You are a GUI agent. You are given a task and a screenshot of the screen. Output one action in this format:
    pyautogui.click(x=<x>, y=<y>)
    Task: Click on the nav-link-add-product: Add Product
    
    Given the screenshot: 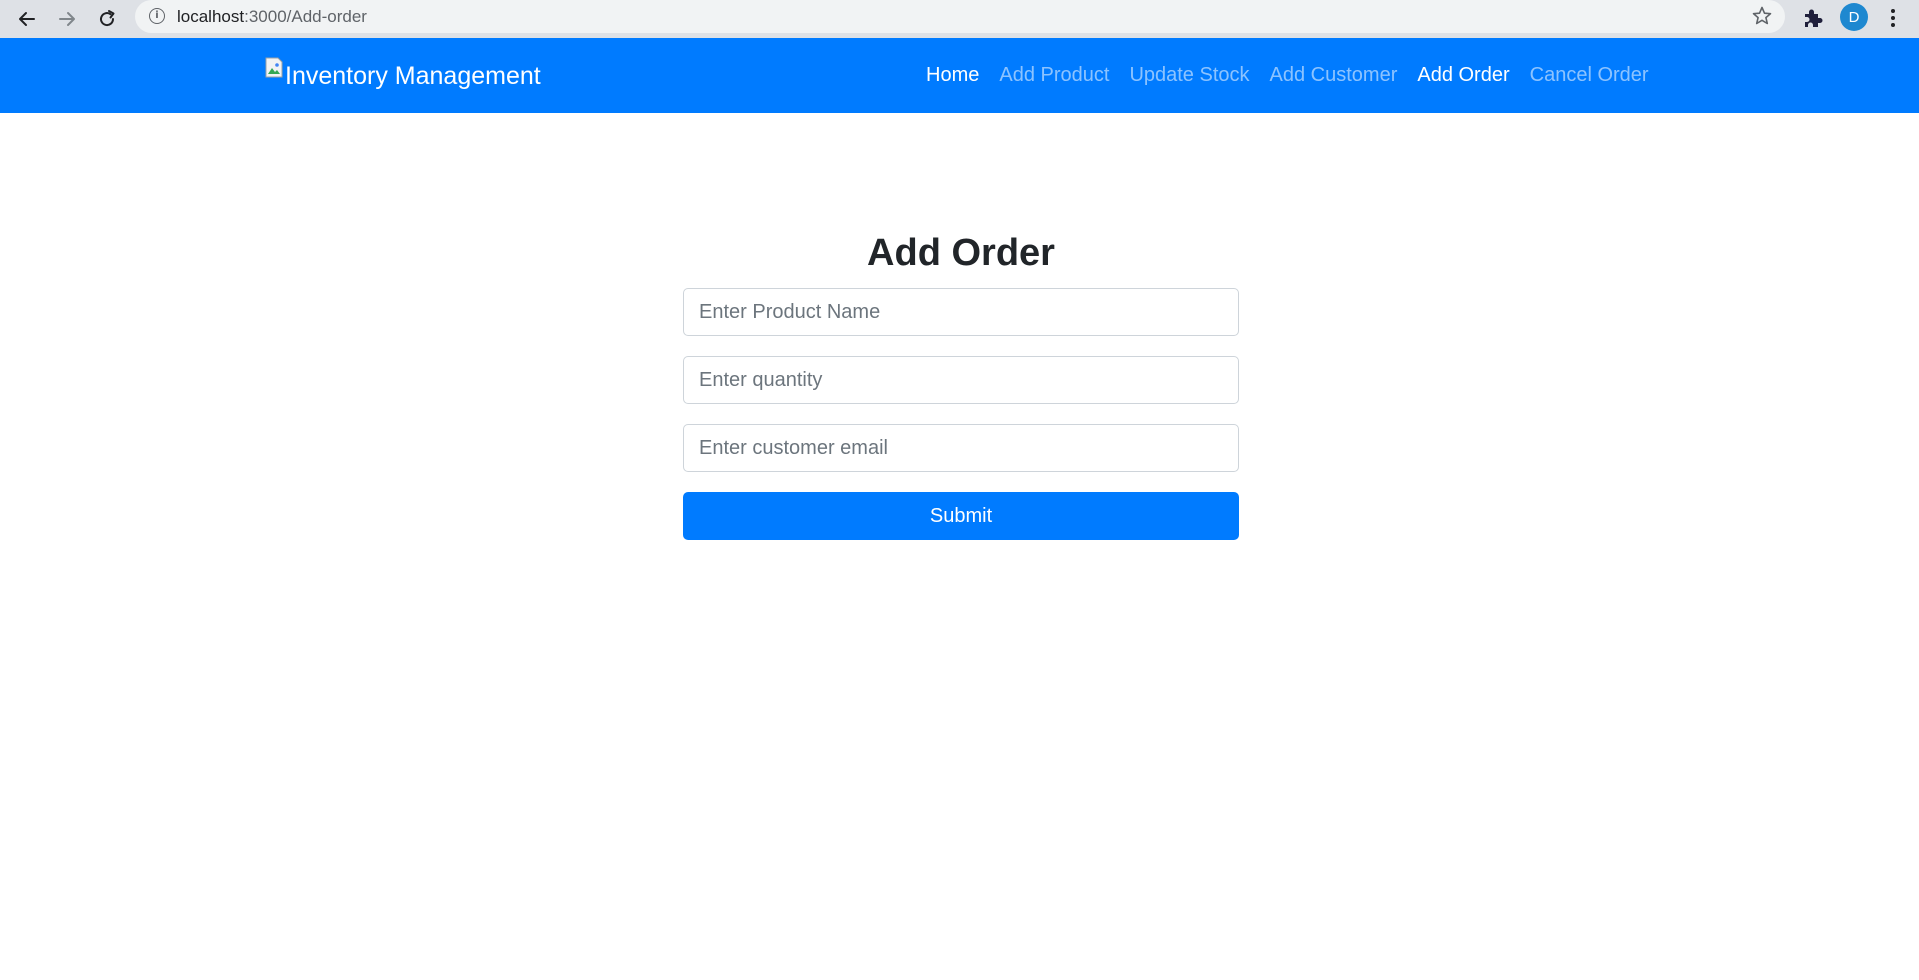 What is the action you would take?
    pyautogui.click(x=1054, y=75)
    